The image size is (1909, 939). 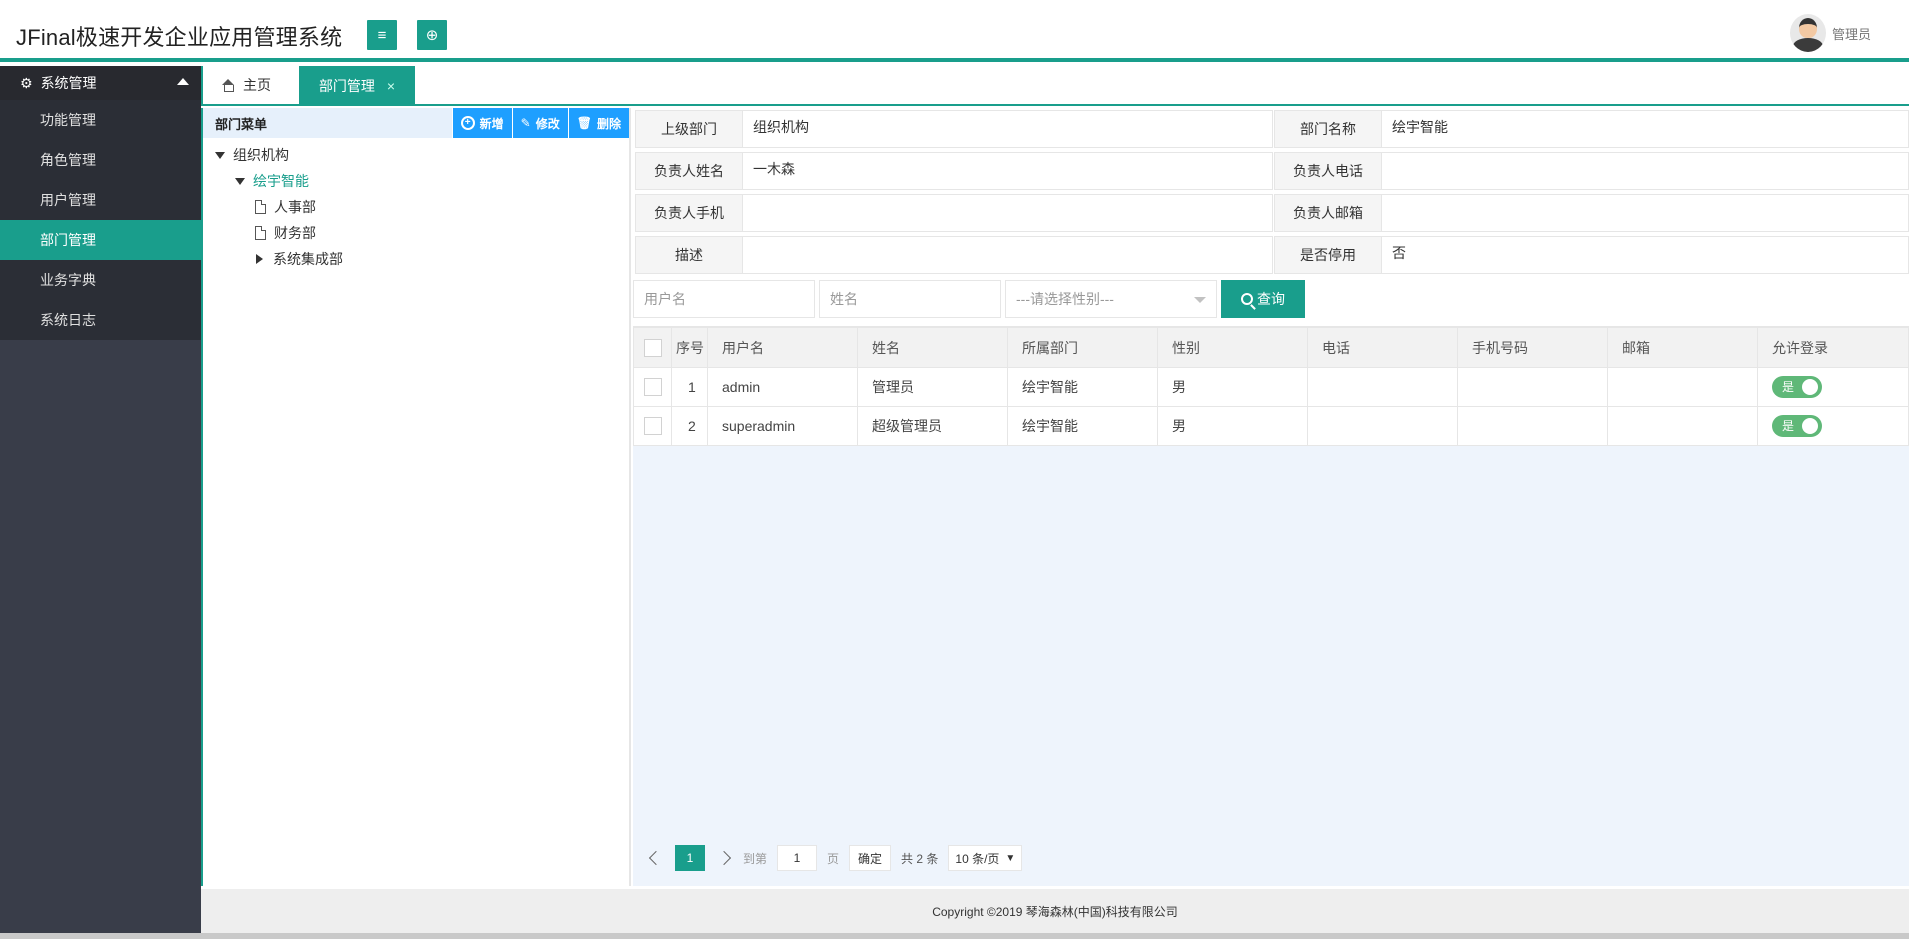 I want to click on select-all-checkbox, so click(x=653, y=347).